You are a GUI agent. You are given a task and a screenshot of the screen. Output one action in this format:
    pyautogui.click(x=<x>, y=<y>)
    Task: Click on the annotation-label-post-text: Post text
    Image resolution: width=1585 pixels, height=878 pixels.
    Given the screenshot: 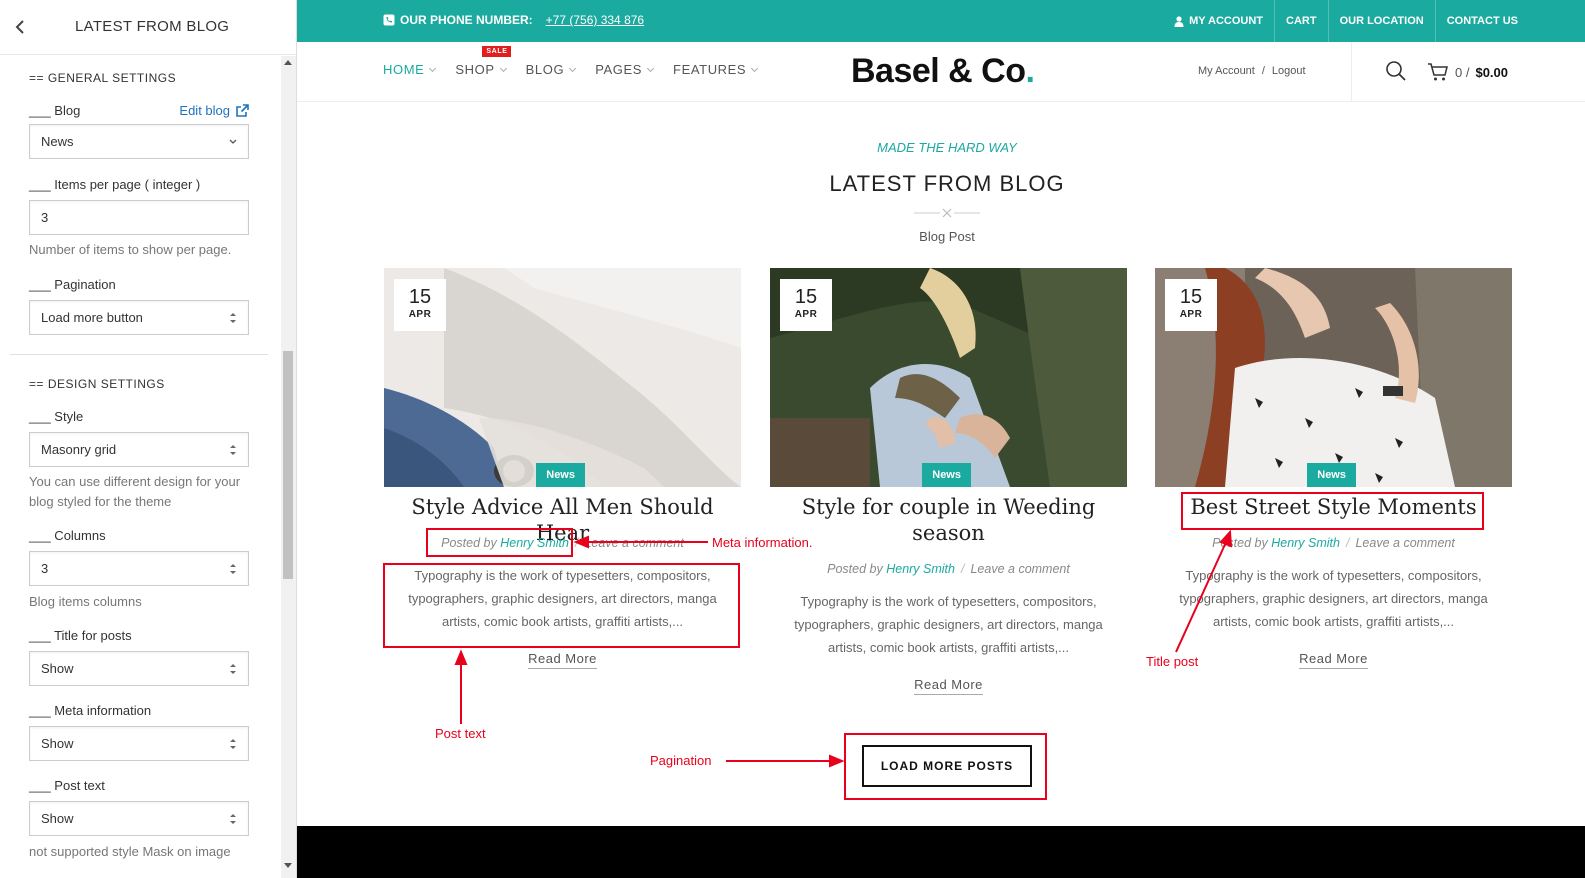 What is the action you would take?
    pyautogui.click(x=460, y=733)
    